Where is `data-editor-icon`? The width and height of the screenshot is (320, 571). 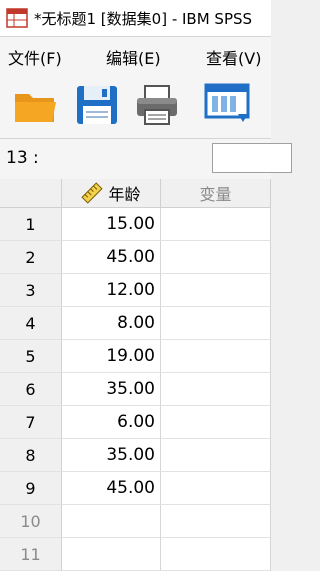
data-editor-icon is located at coordinates (227, 105).